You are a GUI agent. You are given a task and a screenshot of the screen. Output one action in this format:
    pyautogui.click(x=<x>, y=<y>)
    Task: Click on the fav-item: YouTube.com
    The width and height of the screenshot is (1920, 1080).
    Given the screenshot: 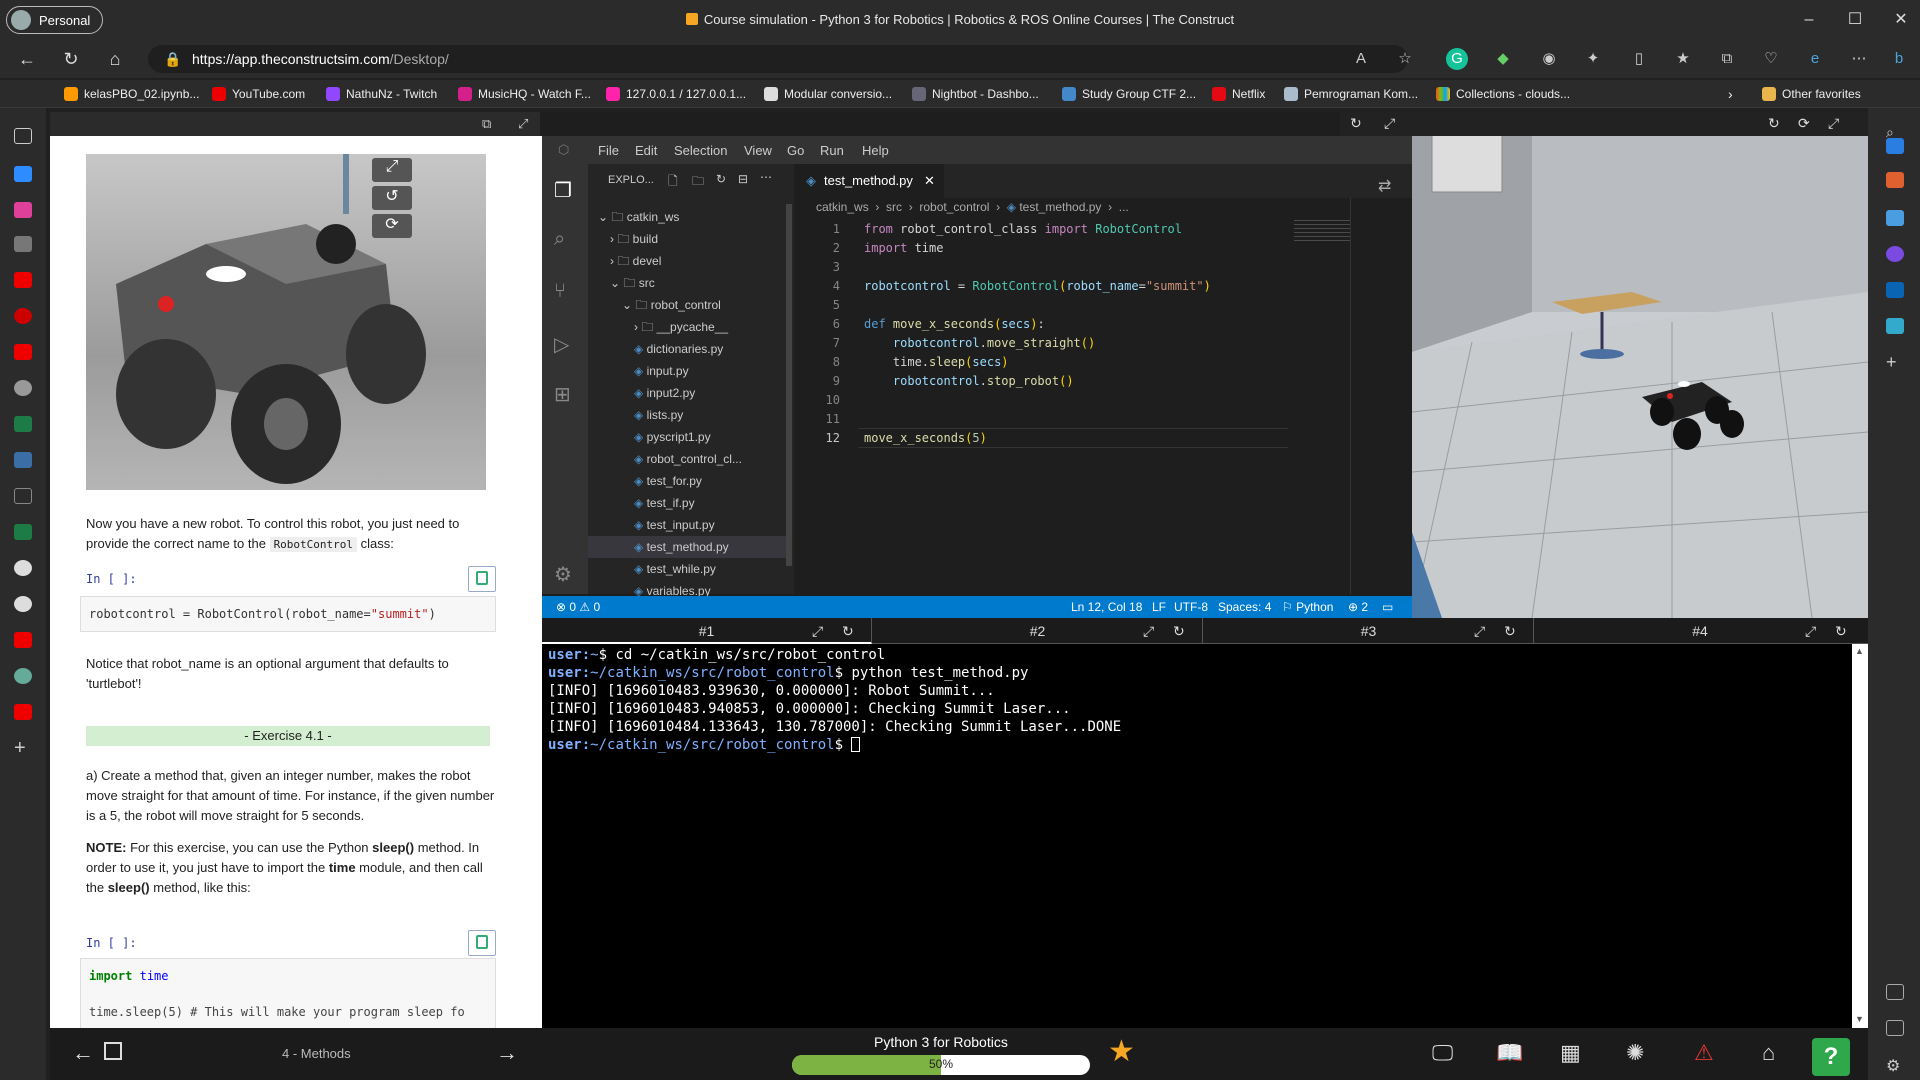 What is the action you would take?
    pyautogui.click(x=258, y=94)
    